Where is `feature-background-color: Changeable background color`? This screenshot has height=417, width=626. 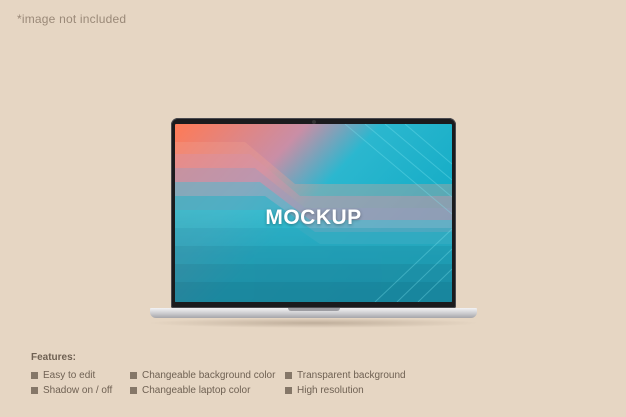 feature-background-color: Changeable background color is located at coordinates (202, 375).